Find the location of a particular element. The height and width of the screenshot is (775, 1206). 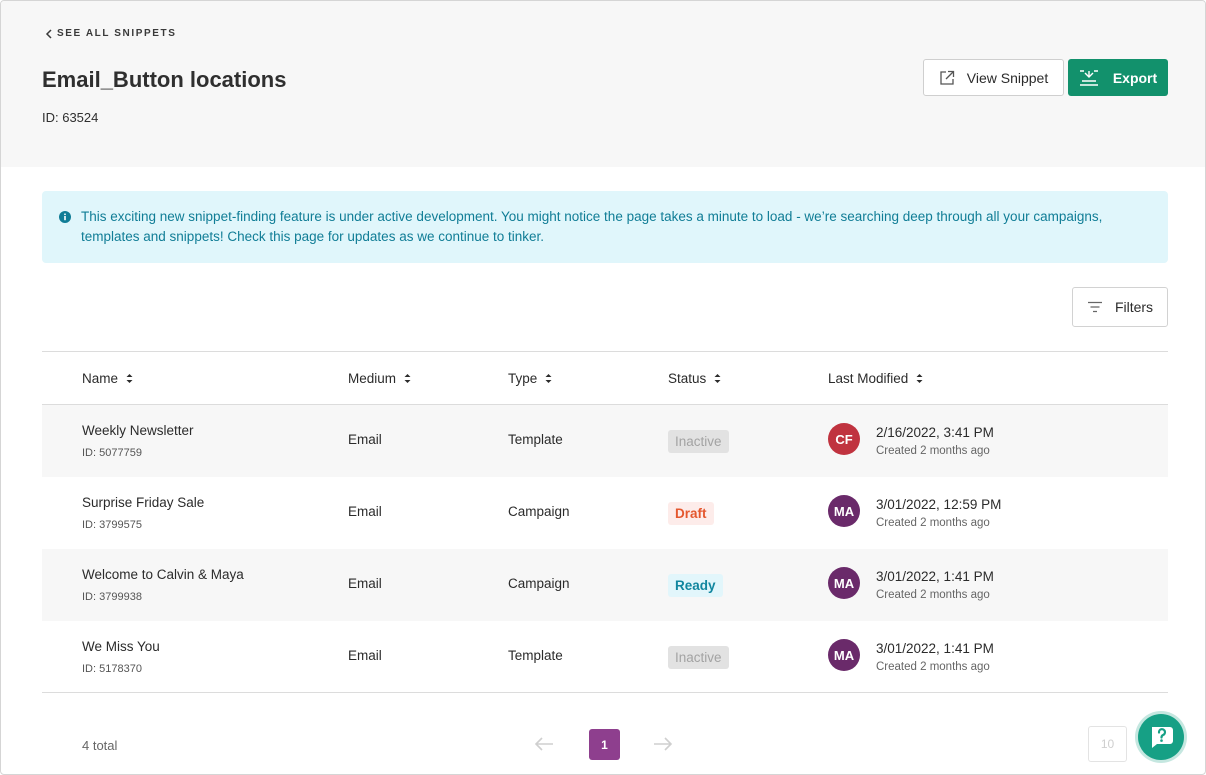

column-label: Last Modified is located at coordinates (868, 378).